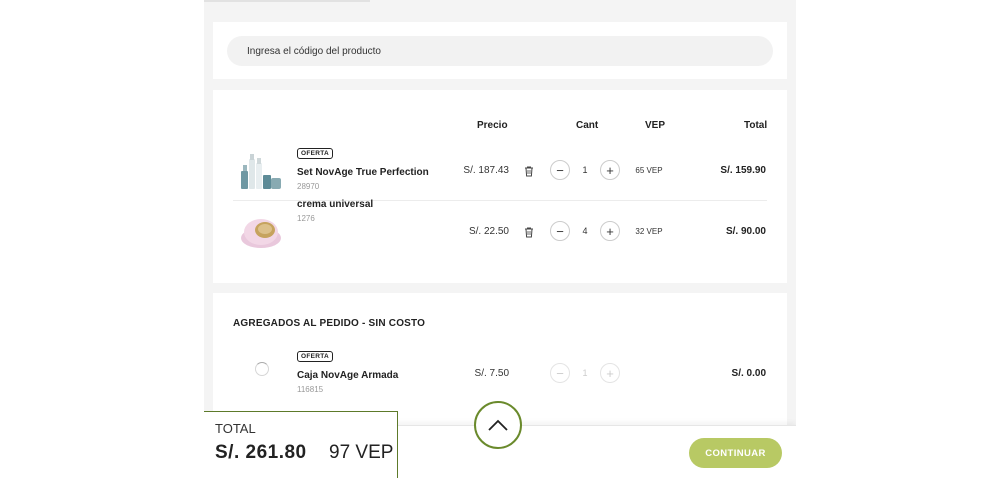 The height and width of the screenshot is (478, 1000). Describe the element at coordinates (488, 231) in the screenshot. I see `product-price: S/. 22.50` at that location.